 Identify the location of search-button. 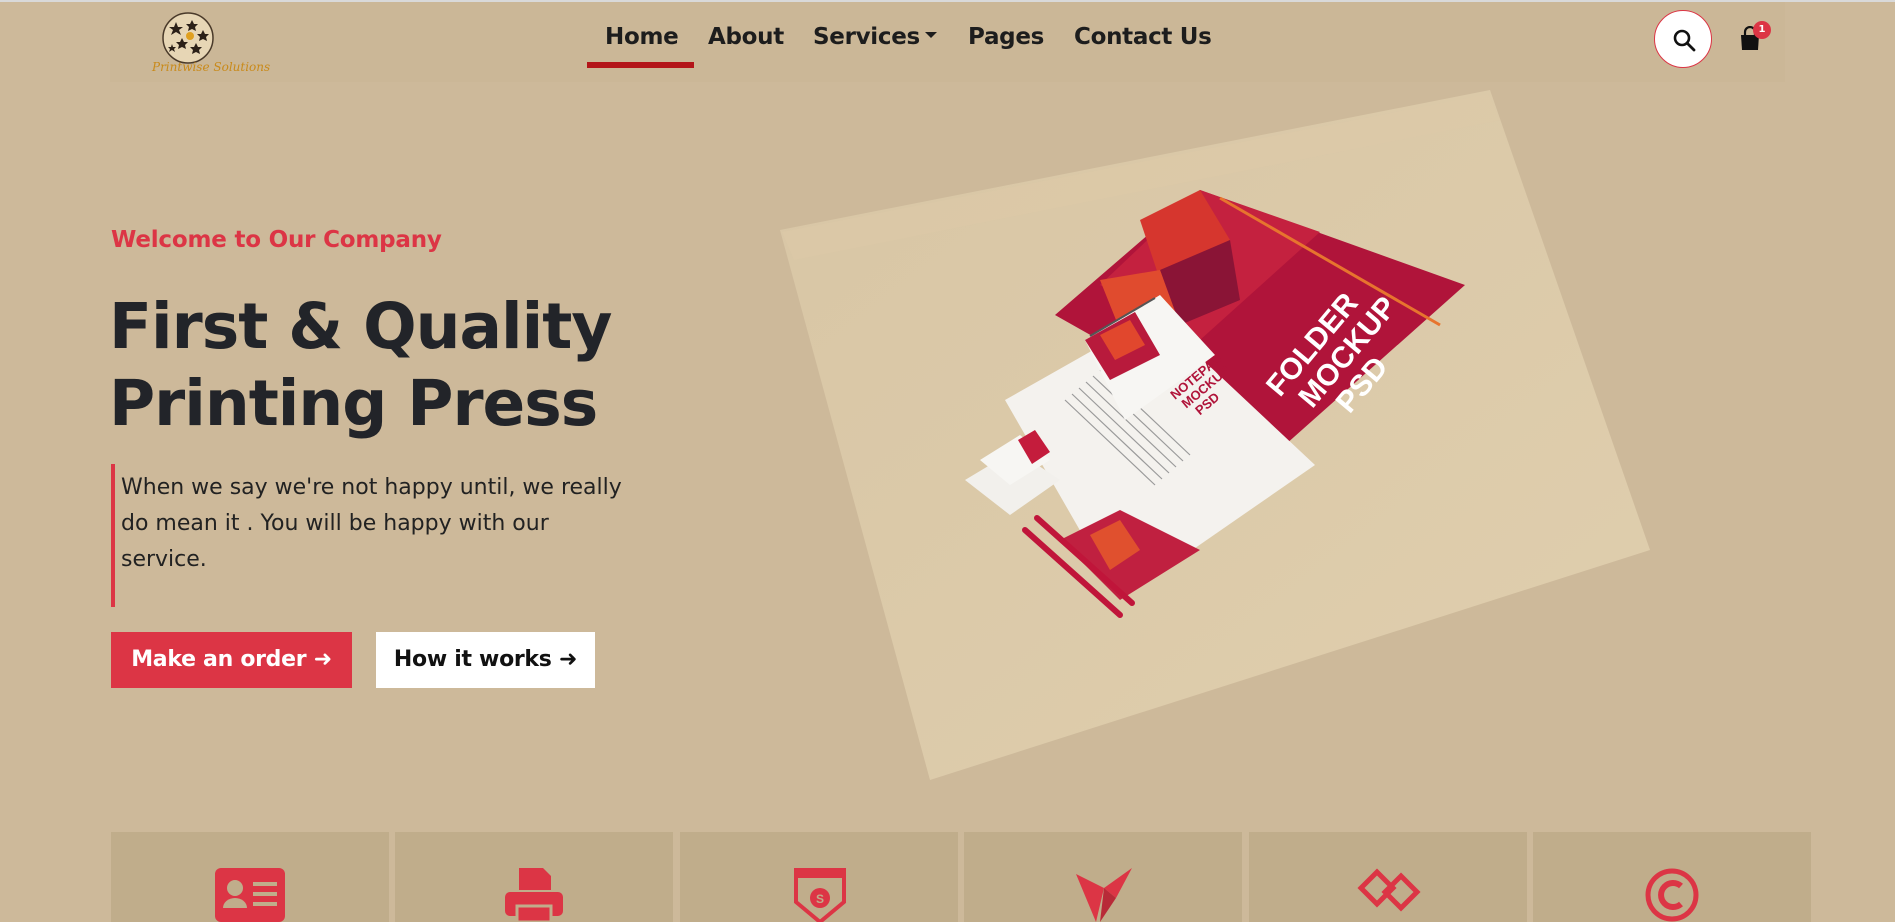
(1683, 39).